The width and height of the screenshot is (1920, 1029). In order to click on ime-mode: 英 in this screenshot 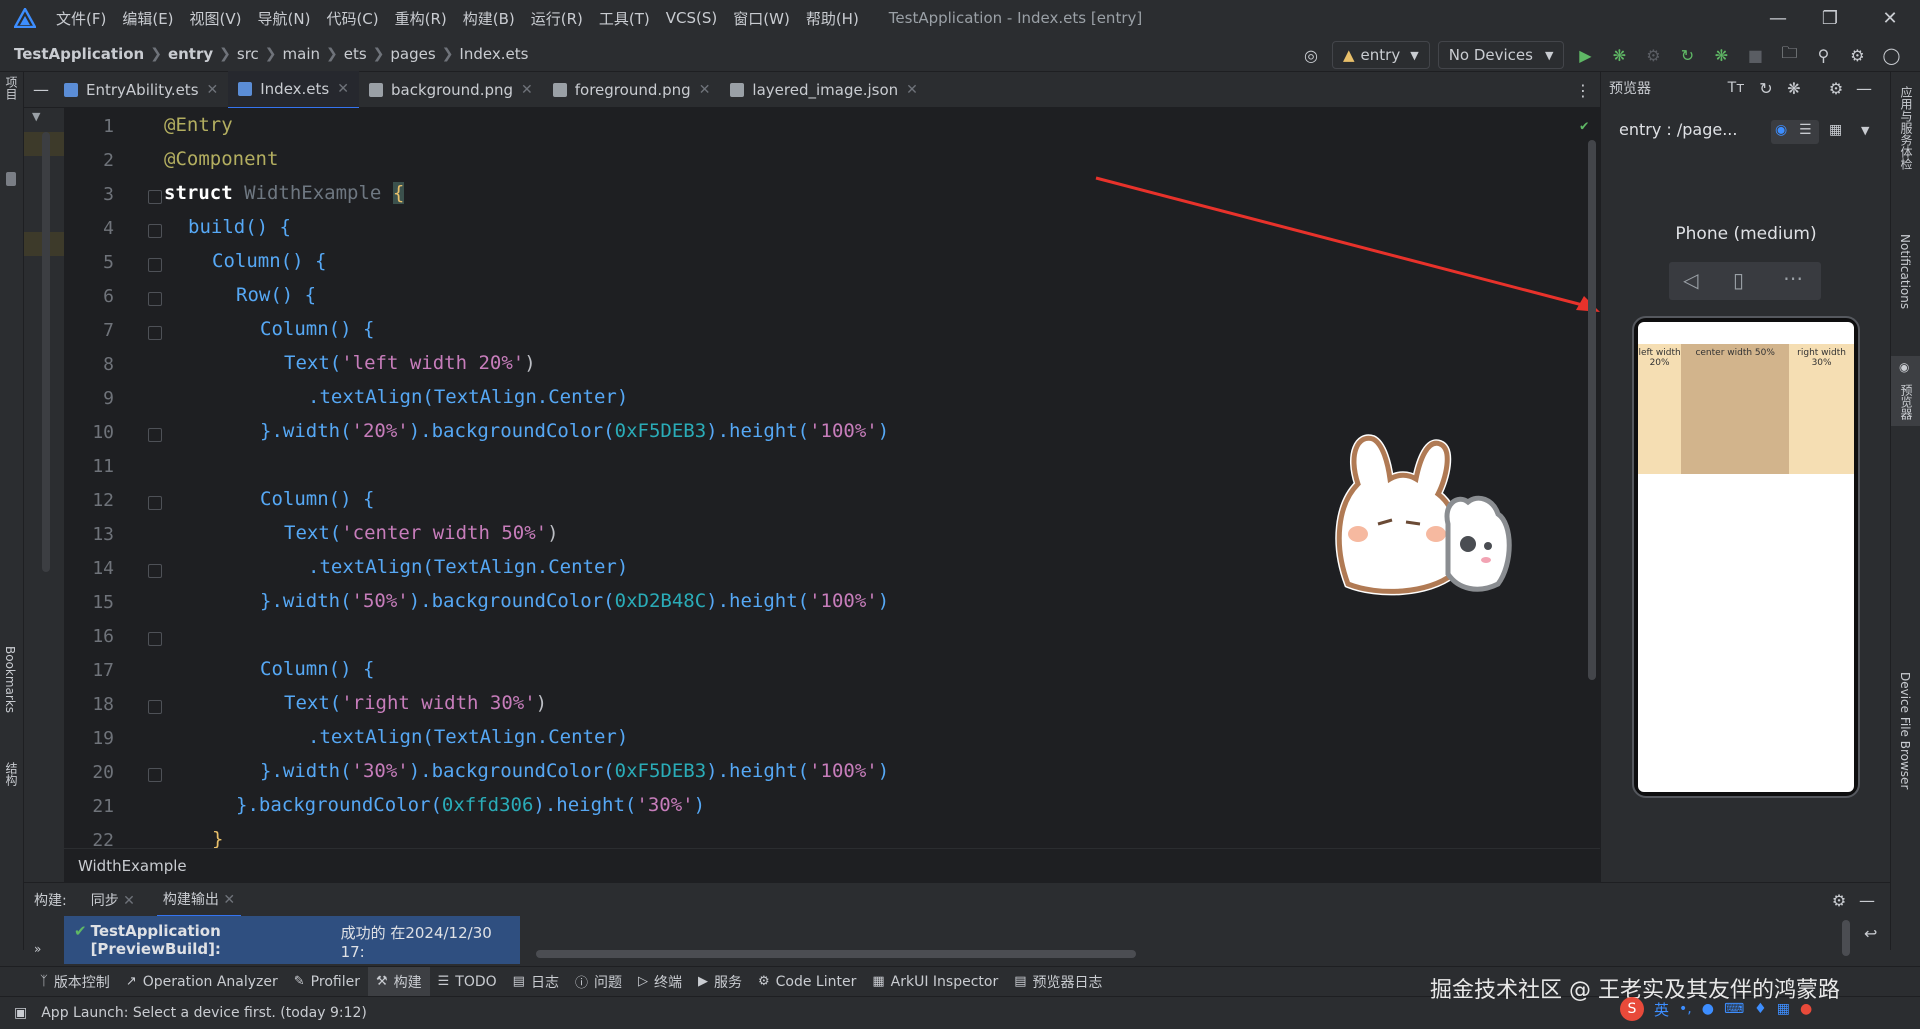, I will do `click(1661, 1009)`.